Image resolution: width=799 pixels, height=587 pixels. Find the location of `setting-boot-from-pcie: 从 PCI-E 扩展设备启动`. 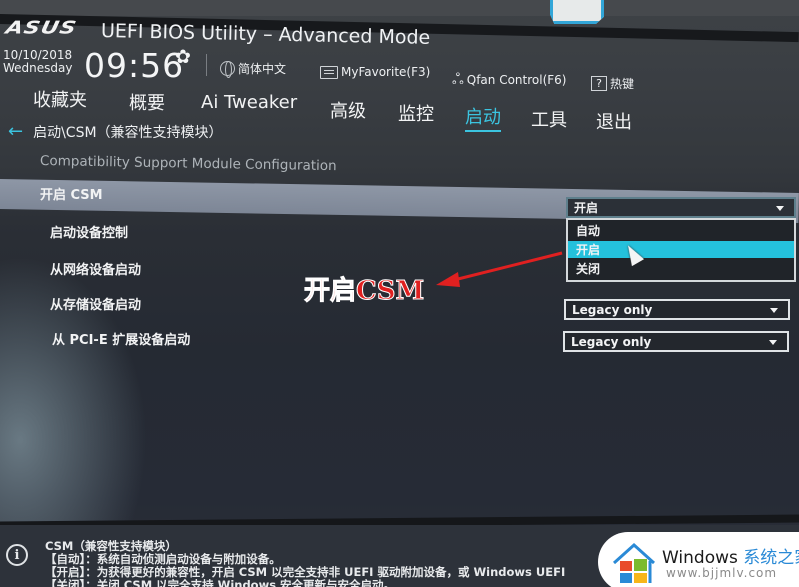

setting-boot-from-pcie: 从 PCI-E 扩展设备启动 is located at coordinates (121, 338).